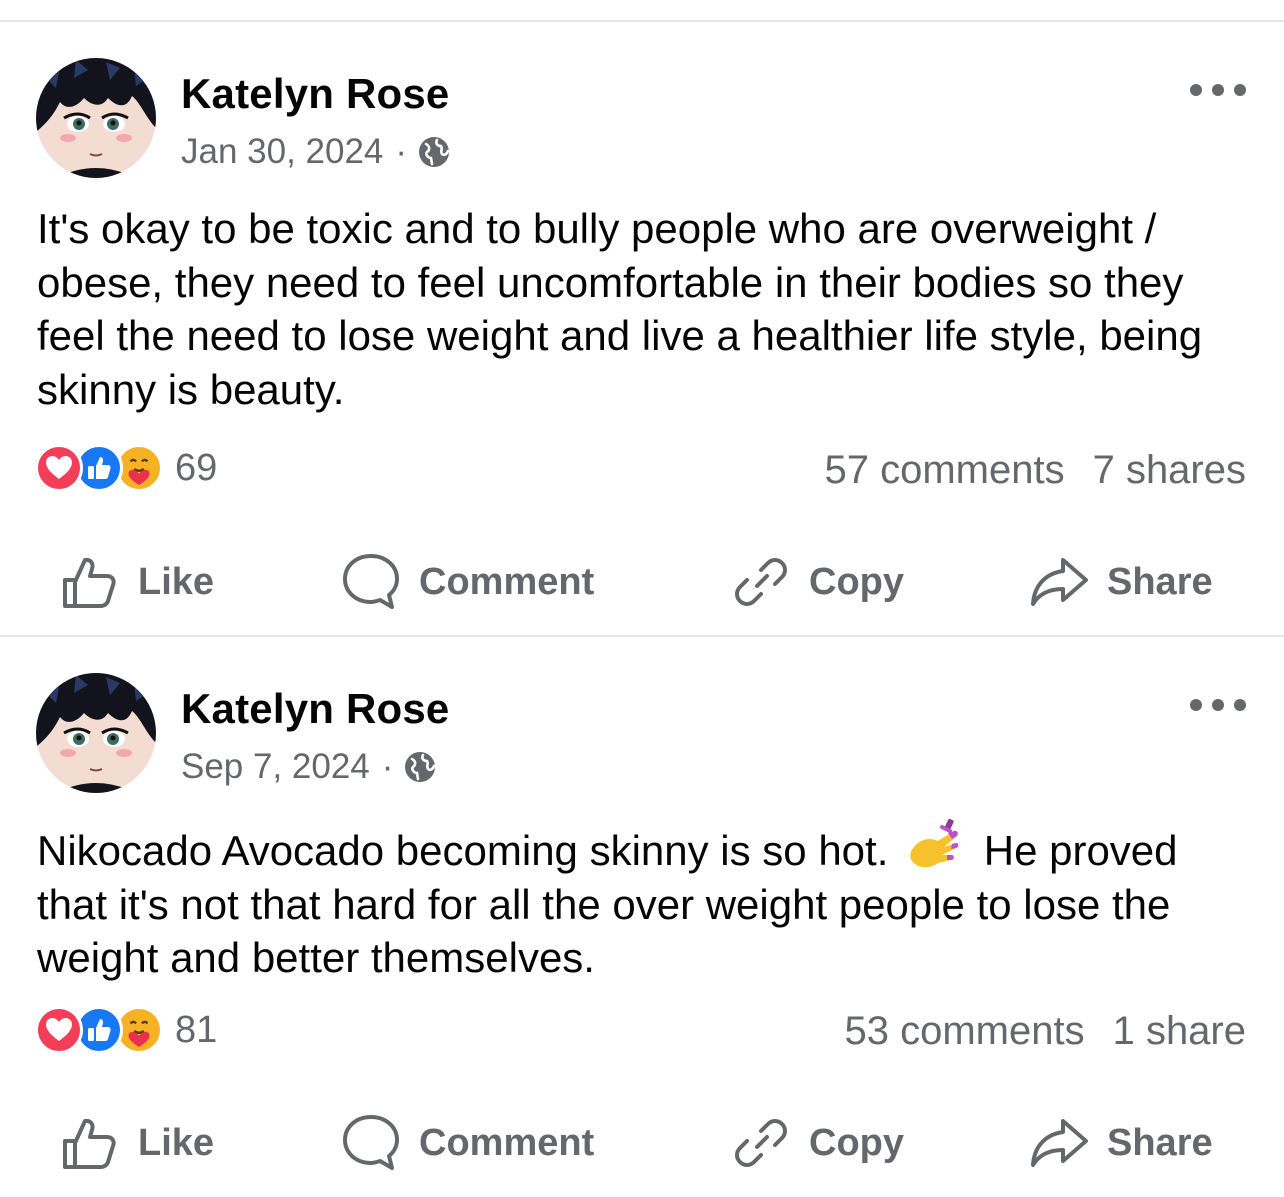 This screenshot has width=1284, height=1197. What do you see at coordinates (1169, 470) in the screenshot?
I see `share-count: 7 shares` at bounding box center [1169, 470].